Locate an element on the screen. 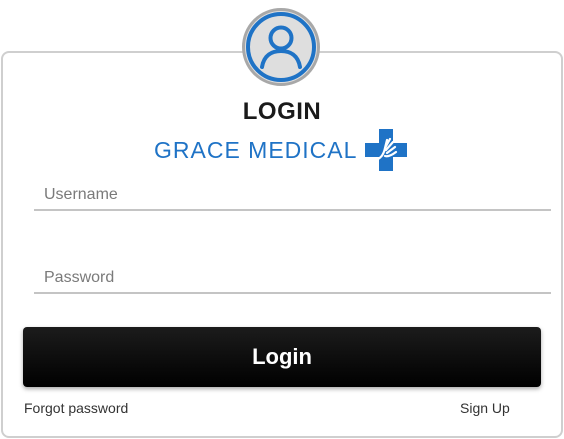  password-field is located at coordinates (292, 279).